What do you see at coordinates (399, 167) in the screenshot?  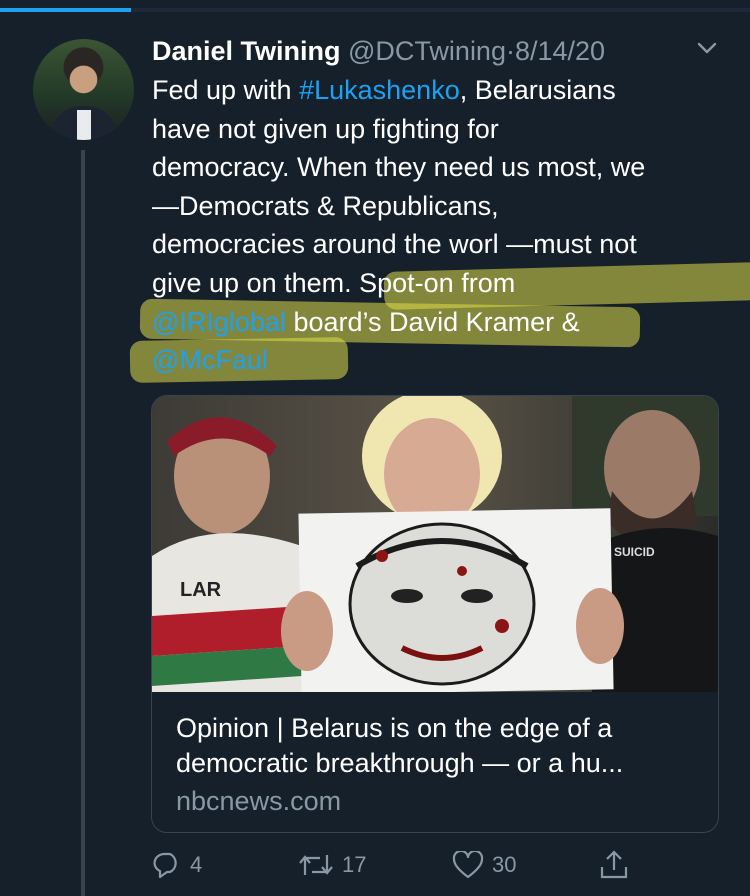 I see `tweet-text-segment: democracy. When they need us most, we` at bounding box center [399, 167].